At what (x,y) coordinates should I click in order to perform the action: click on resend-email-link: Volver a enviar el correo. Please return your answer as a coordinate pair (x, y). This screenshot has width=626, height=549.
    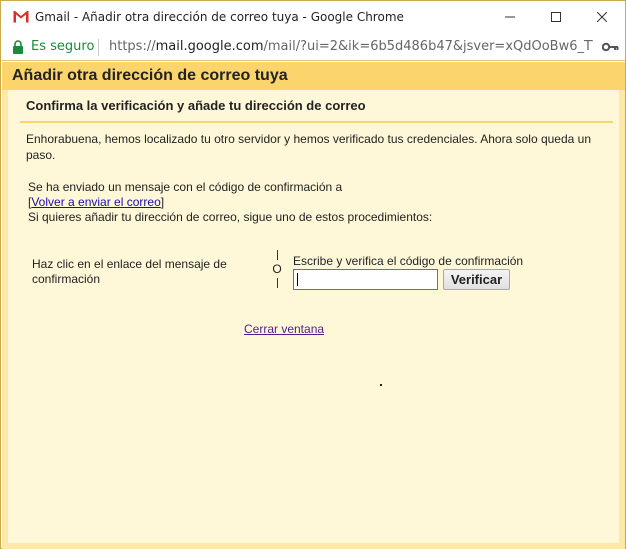
    Looking at the image, I should click on (95, 202).